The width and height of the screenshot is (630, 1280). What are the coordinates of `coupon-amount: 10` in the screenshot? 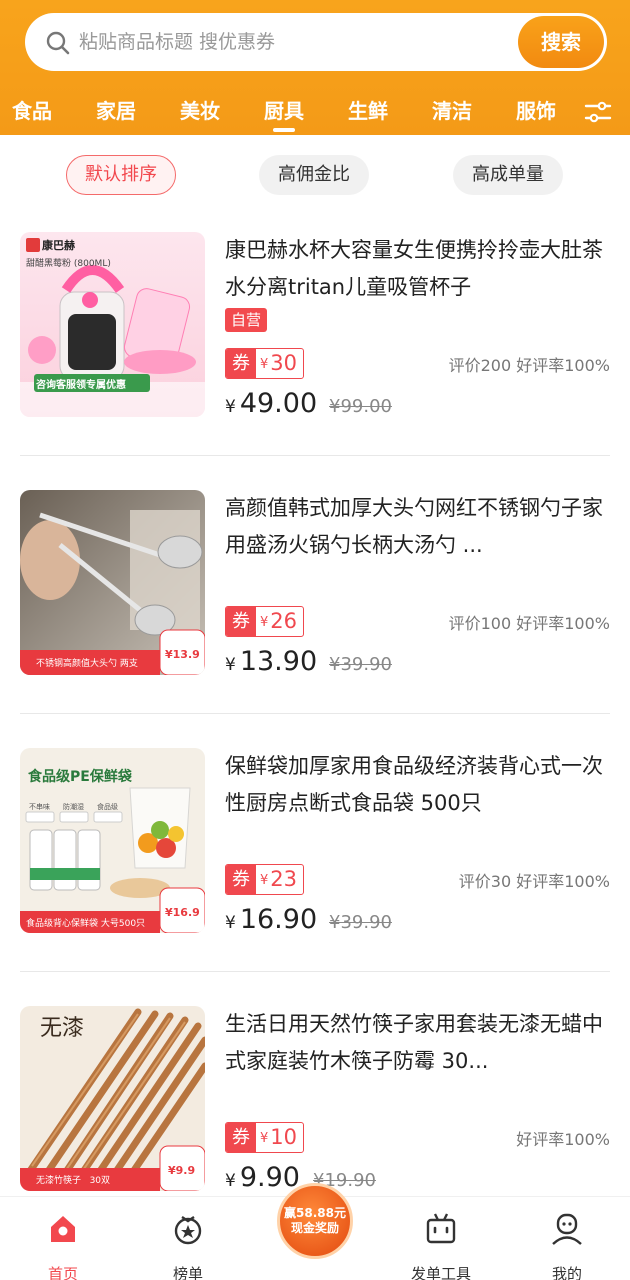 It's located at (284, 1137).